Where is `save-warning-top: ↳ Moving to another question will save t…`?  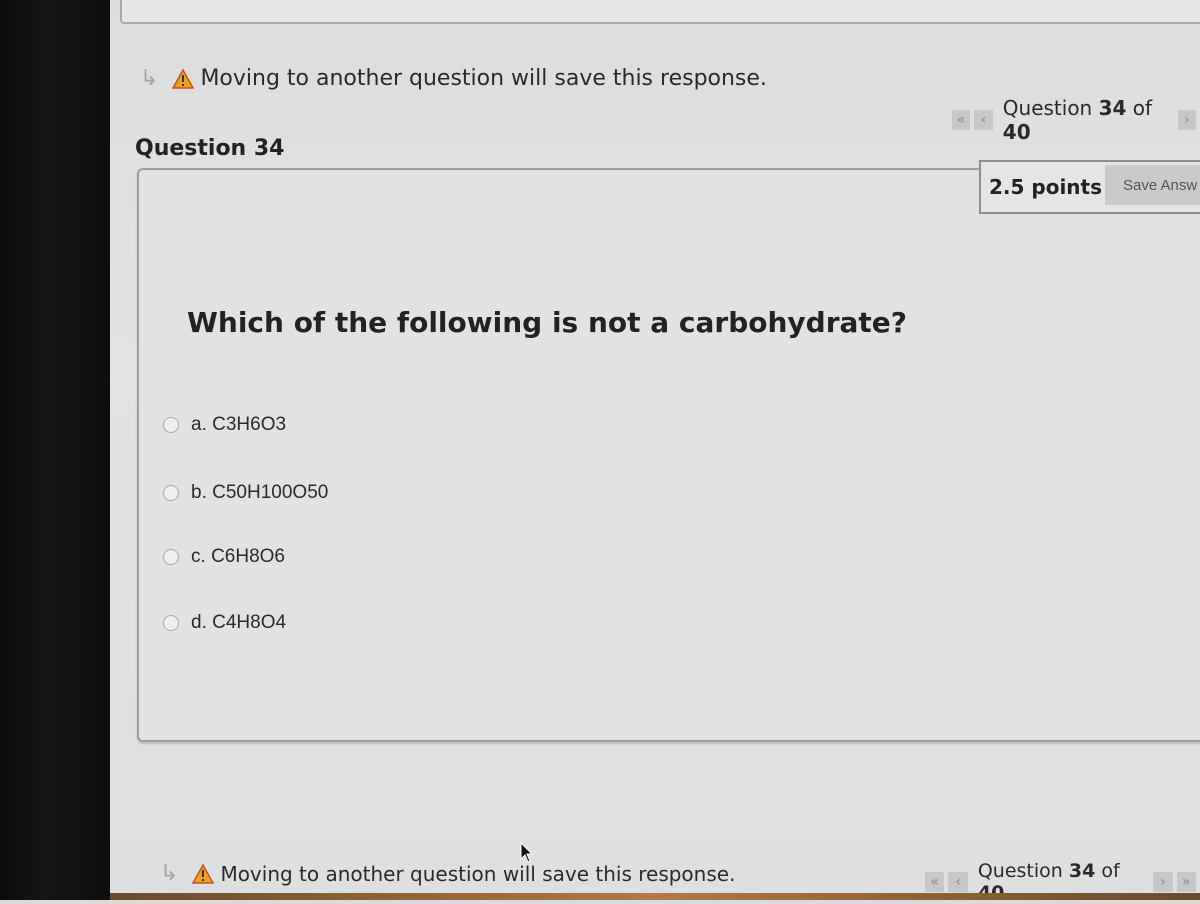
save-warning-top: ↳ Moving to another question will save t… is located at coordinates (453, 78).